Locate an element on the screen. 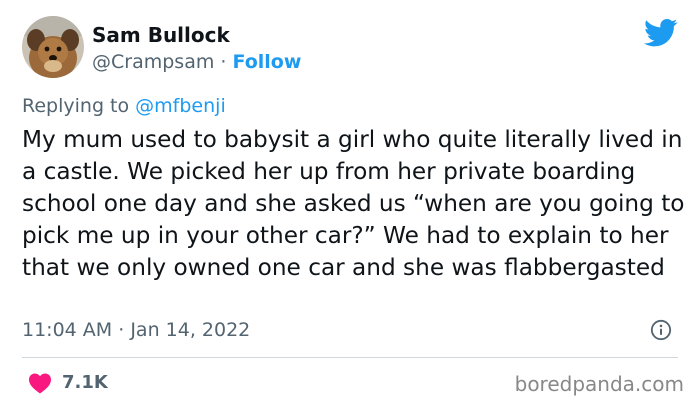 The width and height of the screenshot is (700, 410). follow-button: Follow is located at coordinates (266, 62).